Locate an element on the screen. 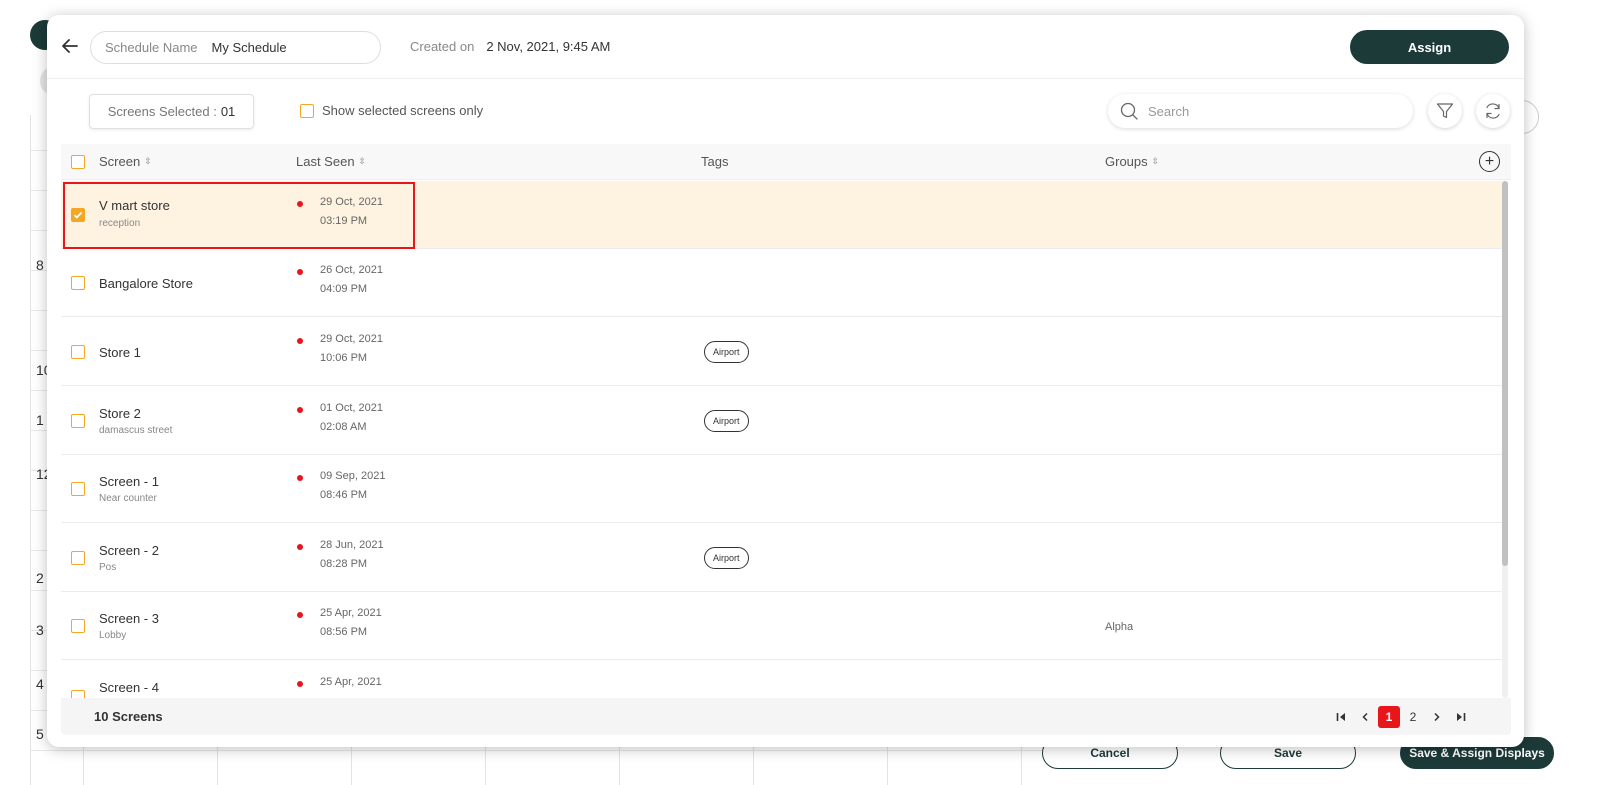  background-row-number: 3 is located at coordinates (40, 630).